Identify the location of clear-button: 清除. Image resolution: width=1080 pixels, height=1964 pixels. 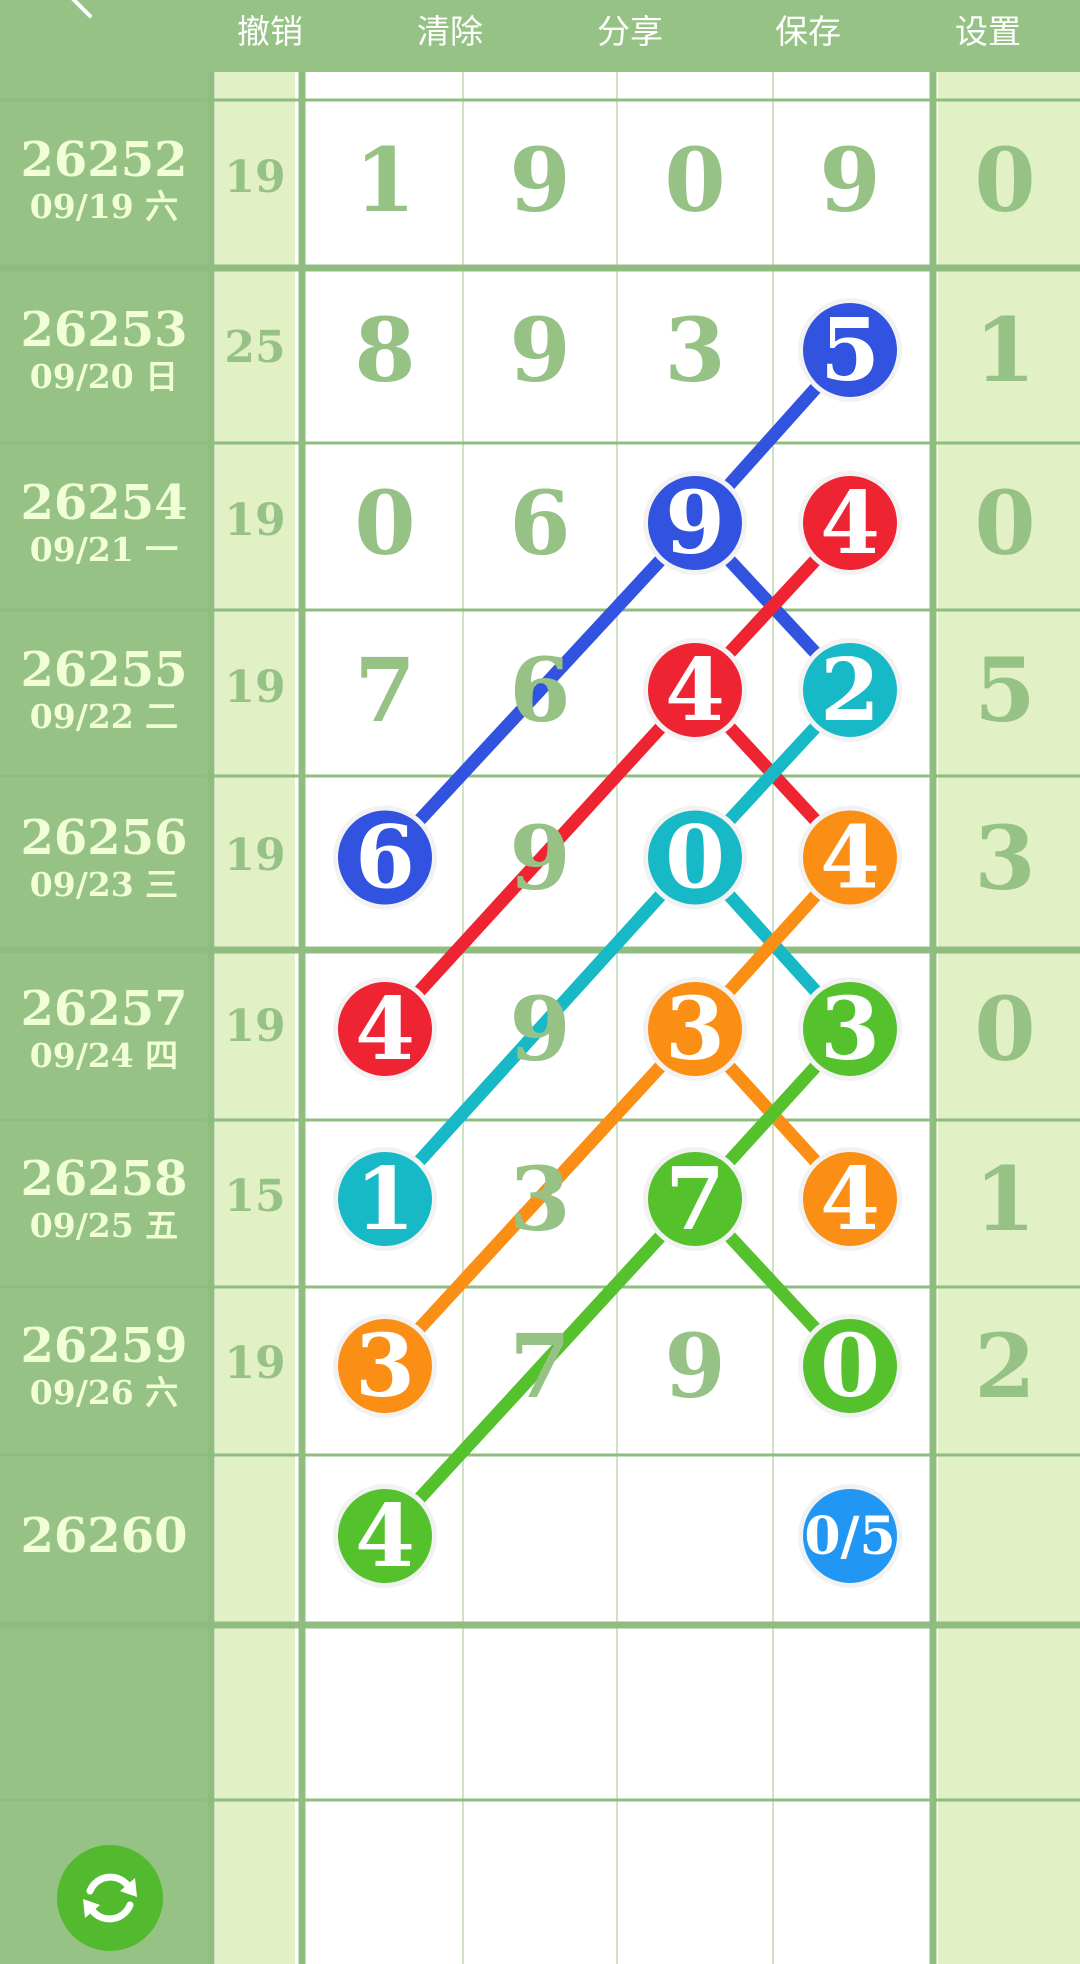
(450, 32).